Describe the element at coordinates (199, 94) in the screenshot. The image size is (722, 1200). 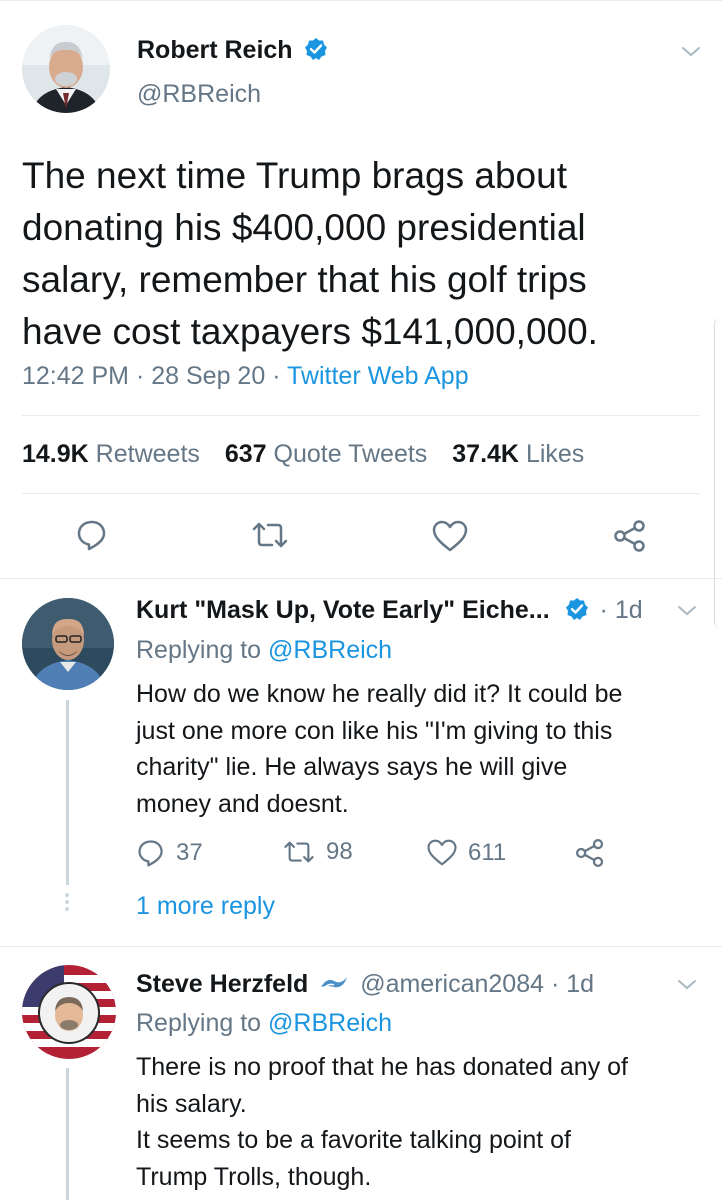
I see `author-handle: @RBReich` at that location.